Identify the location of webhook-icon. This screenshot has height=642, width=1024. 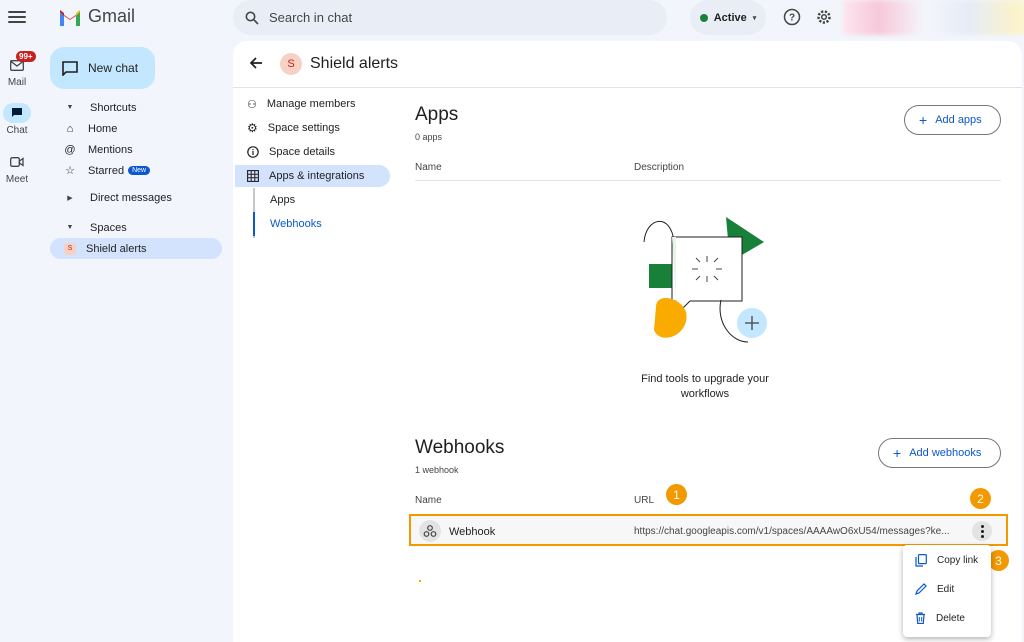
(430, 531).